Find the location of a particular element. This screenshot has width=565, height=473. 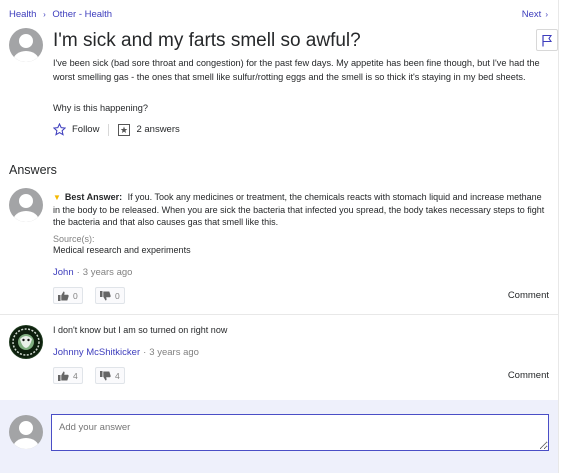

upvote-count: 4 is located at coordinates (75, 375).